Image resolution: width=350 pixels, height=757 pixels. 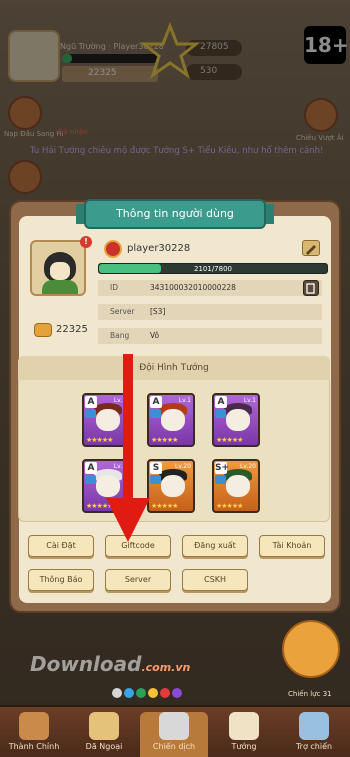 I want to click on avatar-face, so click(x=60, y=271).